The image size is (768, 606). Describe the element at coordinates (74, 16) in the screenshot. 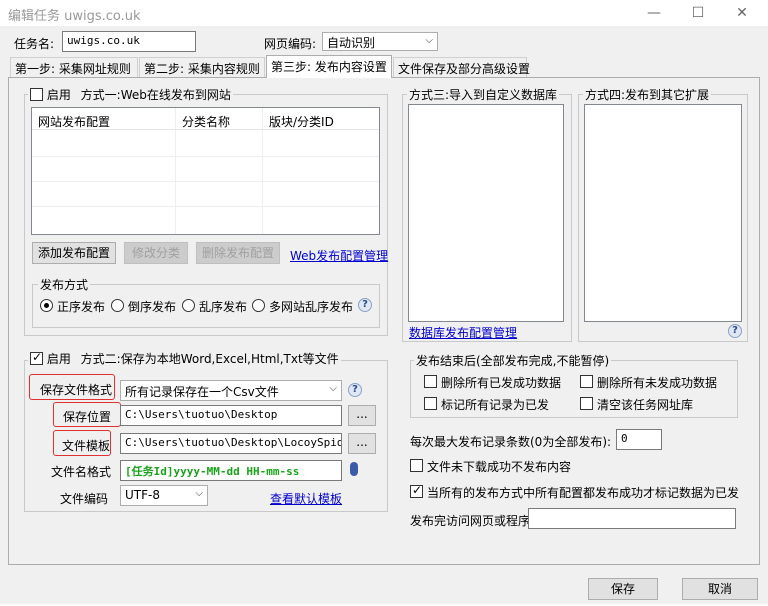

I see `window-title: 编辑任务 uwigs.co.uk` at that location.